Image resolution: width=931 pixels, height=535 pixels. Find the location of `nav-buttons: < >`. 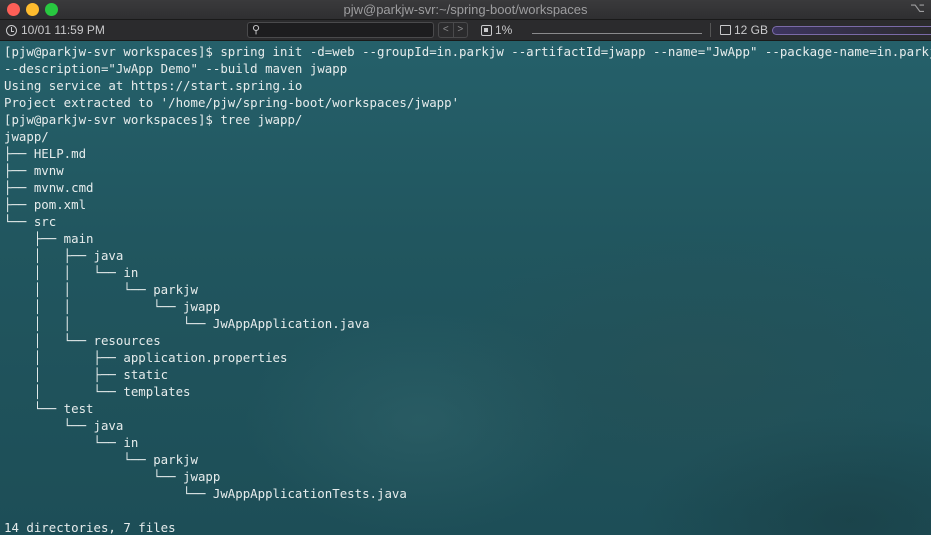

nav-buttons: < > is located at coordinates (453, 30).